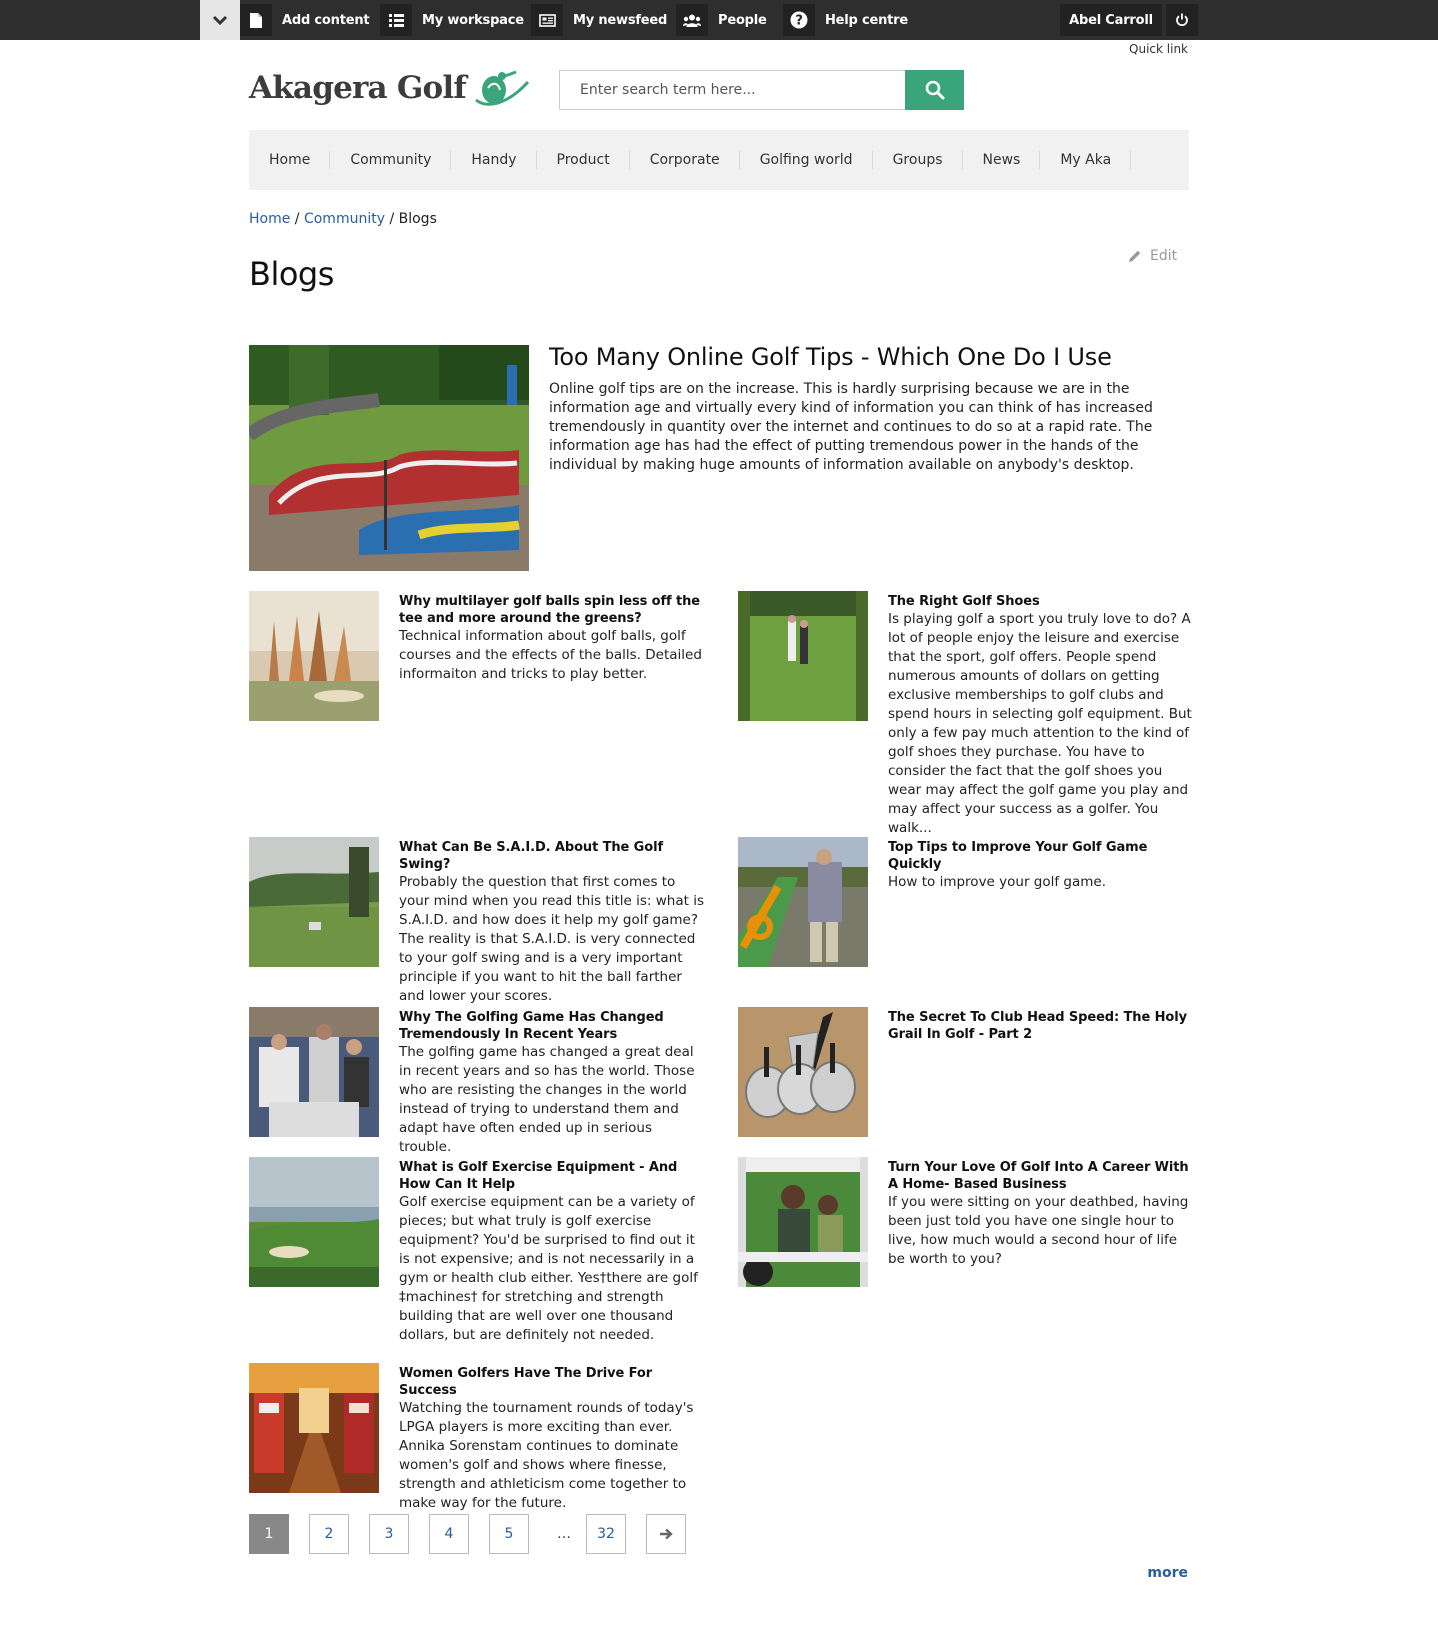 Image resolution: width=1438 pixels, height=1644 pixels. Describe the element at coordinates (620, 20) in the screenshot. I see `my-newsfeed-label: My newsfeed` at that location.